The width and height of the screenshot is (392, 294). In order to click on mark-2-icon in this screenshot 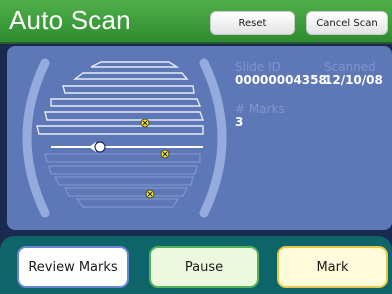, I will do `click(165, 154)`.